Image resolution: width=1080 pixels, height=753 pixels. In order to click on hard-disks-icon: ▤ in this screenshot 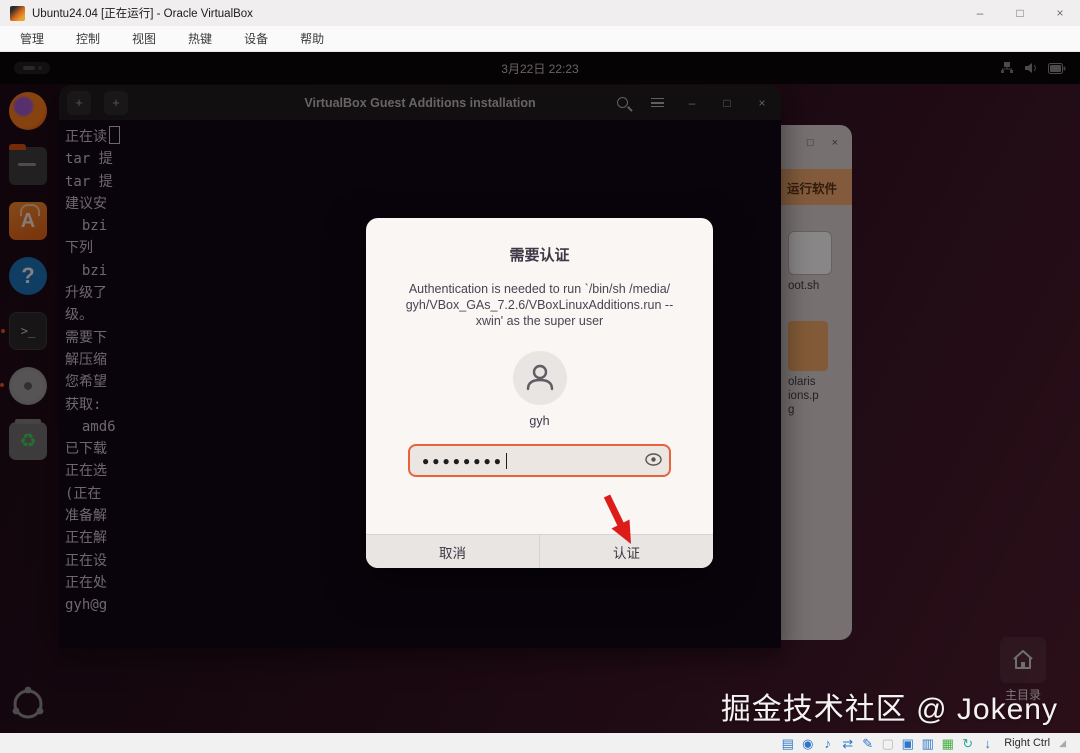, I will do `click(787, 743)`.